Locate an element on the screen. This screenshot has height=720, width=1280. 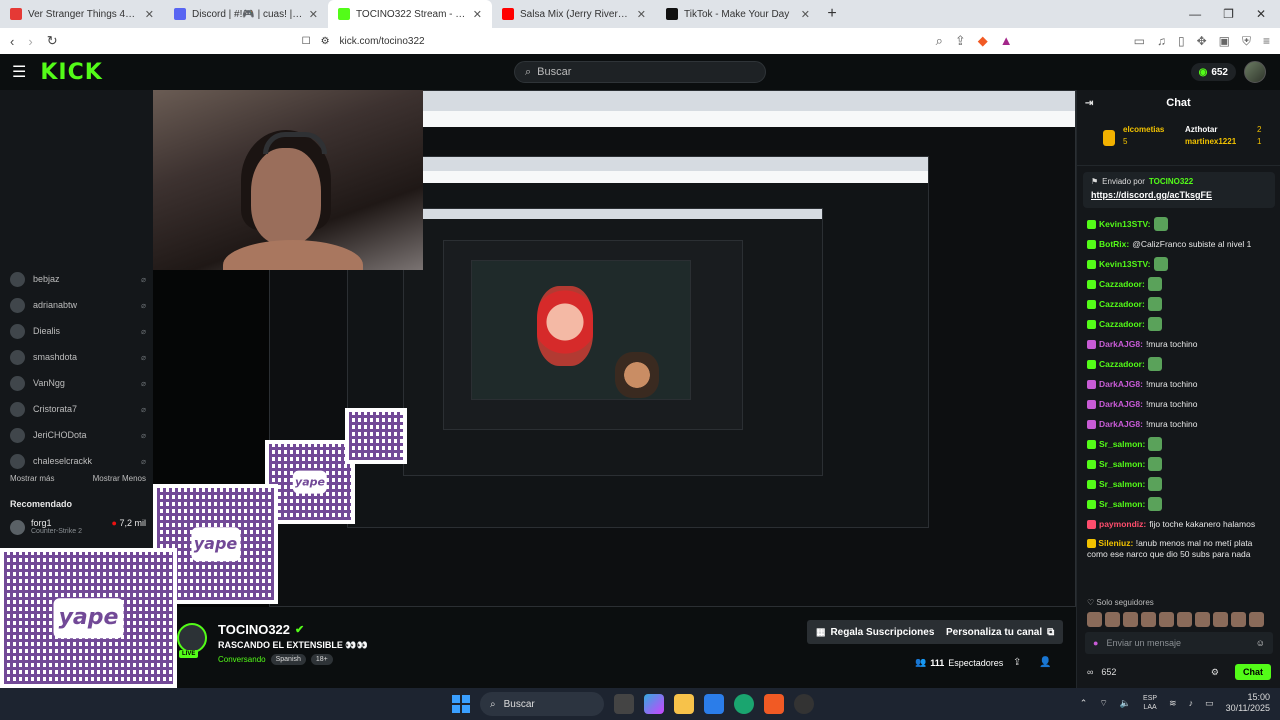
zoom-icon: ⌕ is located at coordinates (939, 41).